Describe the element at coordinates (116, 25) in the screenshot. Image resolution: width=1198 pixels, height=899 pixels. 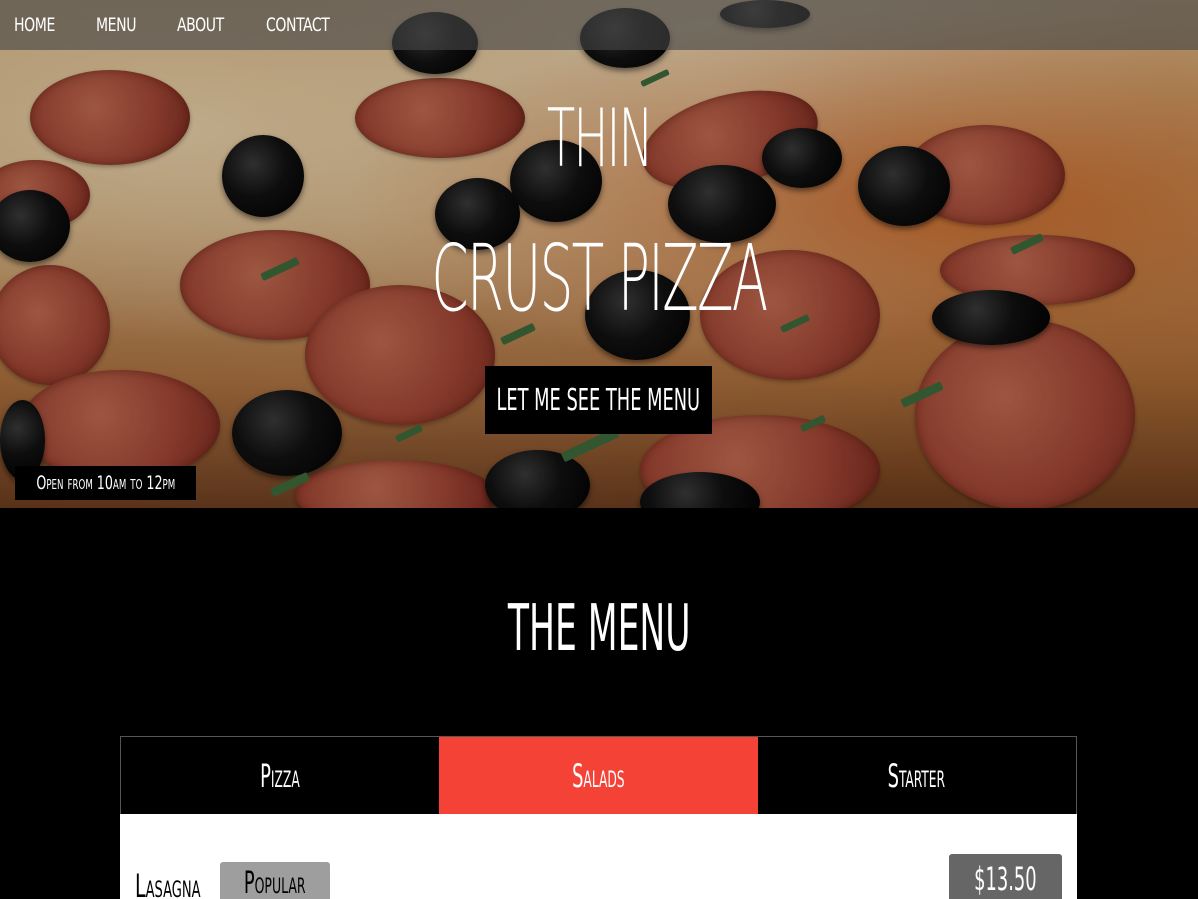
I see `nav-menu-link: Menu` at that location.